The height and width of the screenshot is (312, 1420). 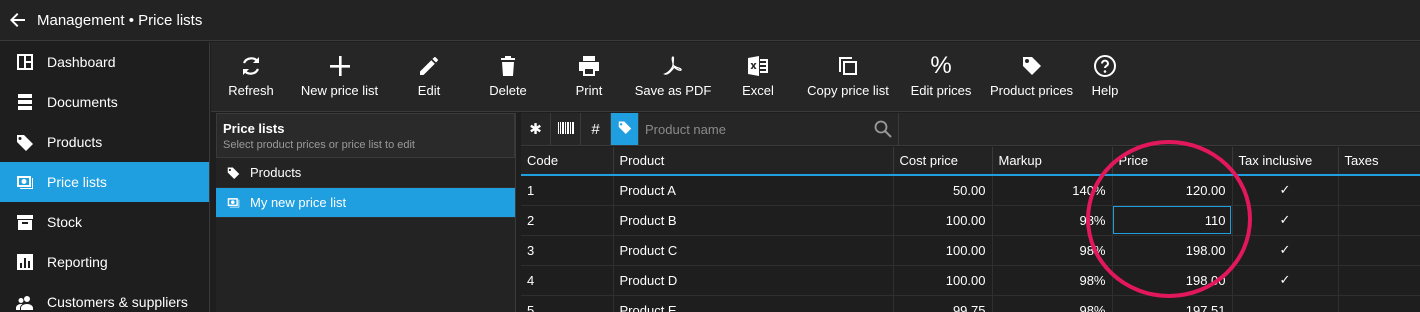 What do you see at coordinates (340, 66) in the screenshot?
I see `plus-icon` at bounding box center [340, 66].